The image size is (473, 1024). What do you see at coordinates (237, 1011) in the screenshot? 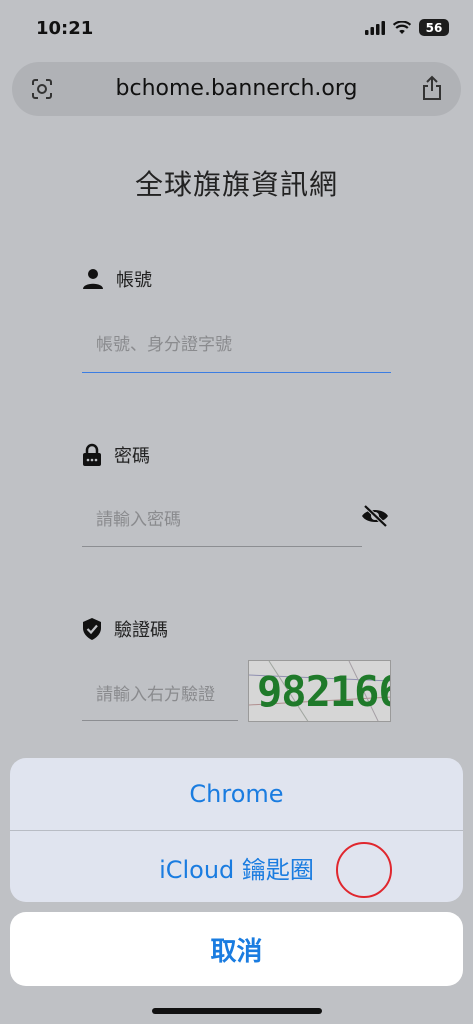
I see `home-indicator` at bounding box center [237, 1011].